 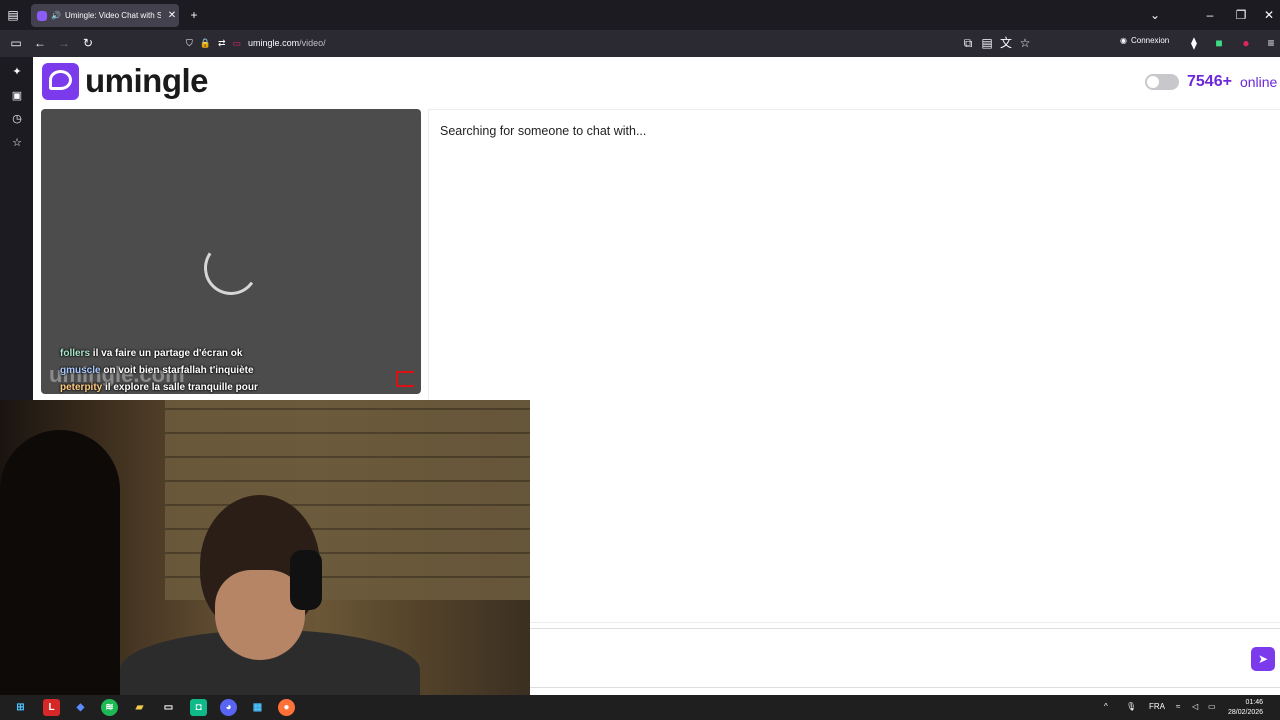 I want to click on online-label: online, so click(x=1258, y=82).